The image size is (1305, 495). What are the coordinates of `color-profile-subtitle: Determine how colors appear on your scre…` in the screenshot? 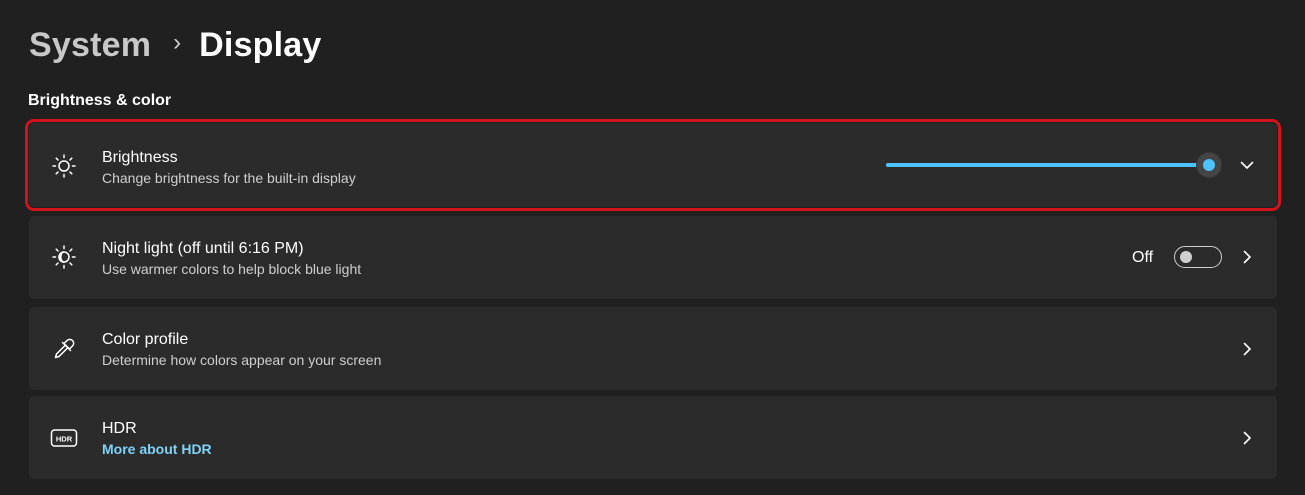 It's located at (242, 360).